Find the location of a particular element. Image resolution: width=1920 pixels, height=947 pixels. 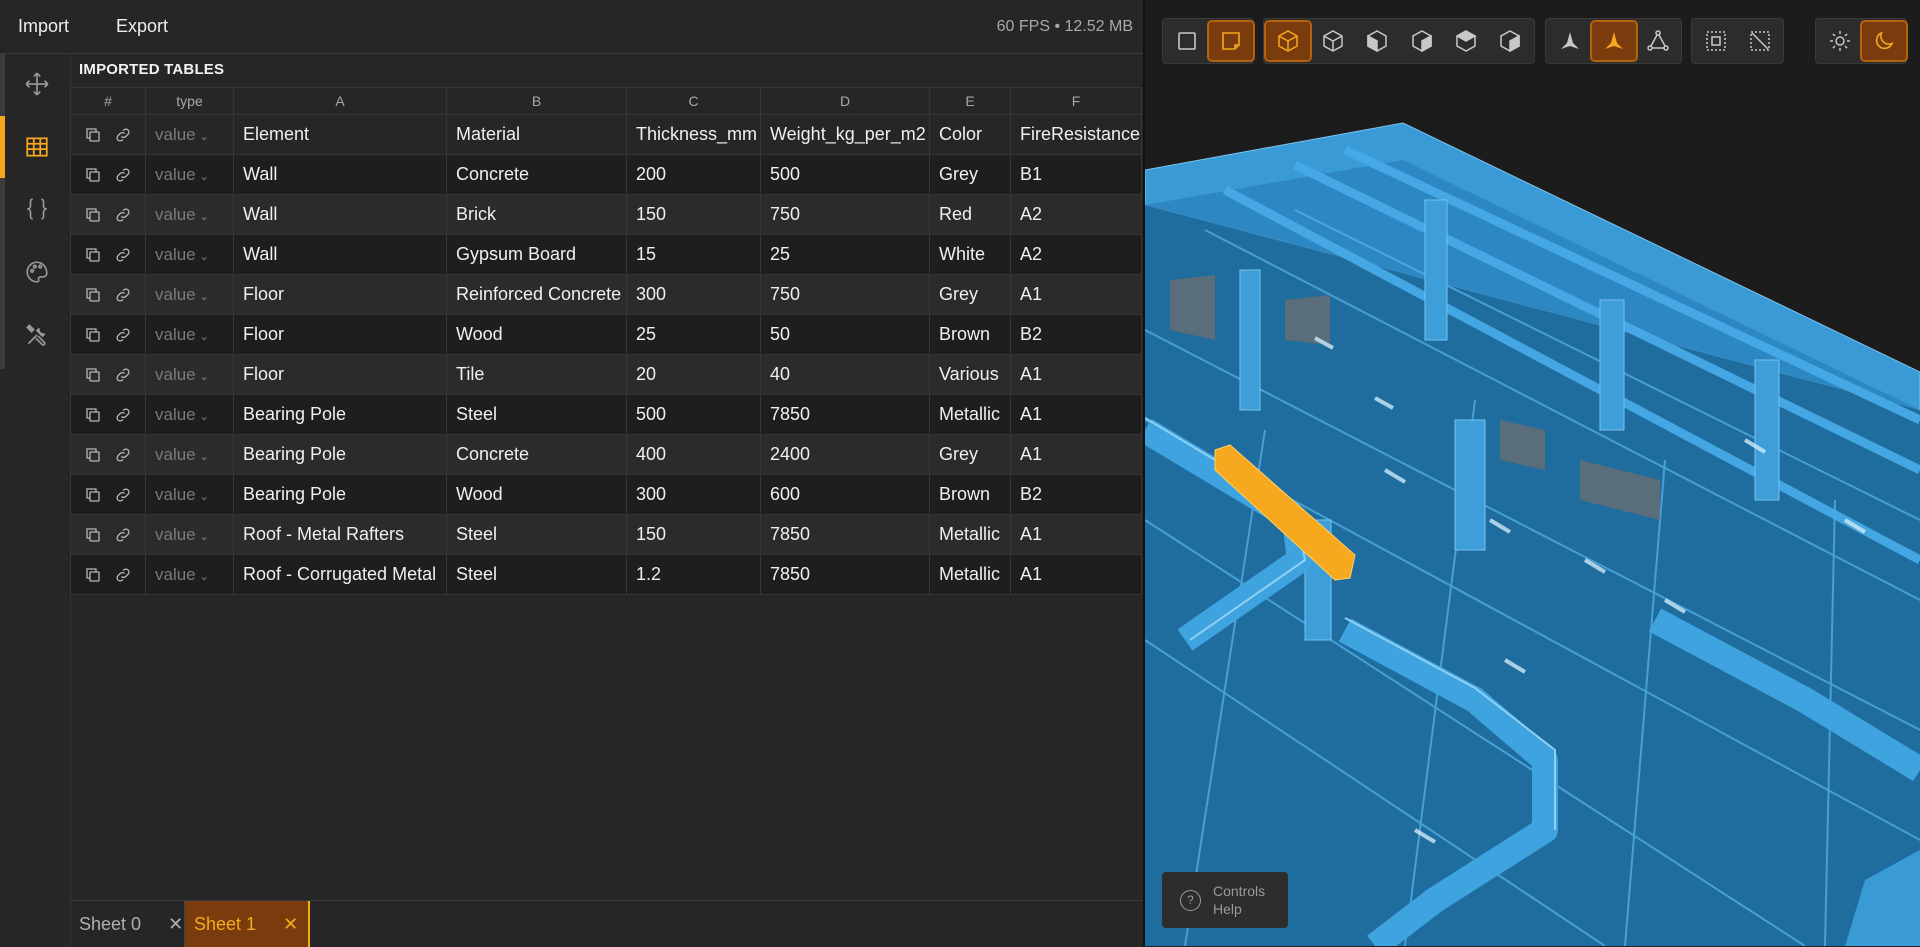

table-cell: 2400 is located at coordinates (845, 454).